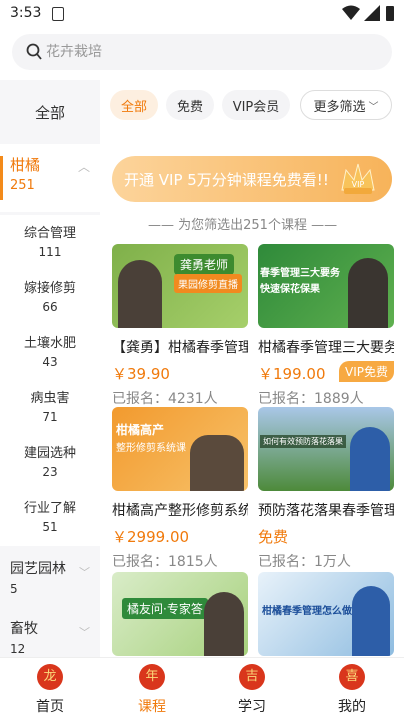  What do you see at coordinates (141, 374) in the screenshot?
I see `course-price: ￥39.90` at bounding box center [141, 374].